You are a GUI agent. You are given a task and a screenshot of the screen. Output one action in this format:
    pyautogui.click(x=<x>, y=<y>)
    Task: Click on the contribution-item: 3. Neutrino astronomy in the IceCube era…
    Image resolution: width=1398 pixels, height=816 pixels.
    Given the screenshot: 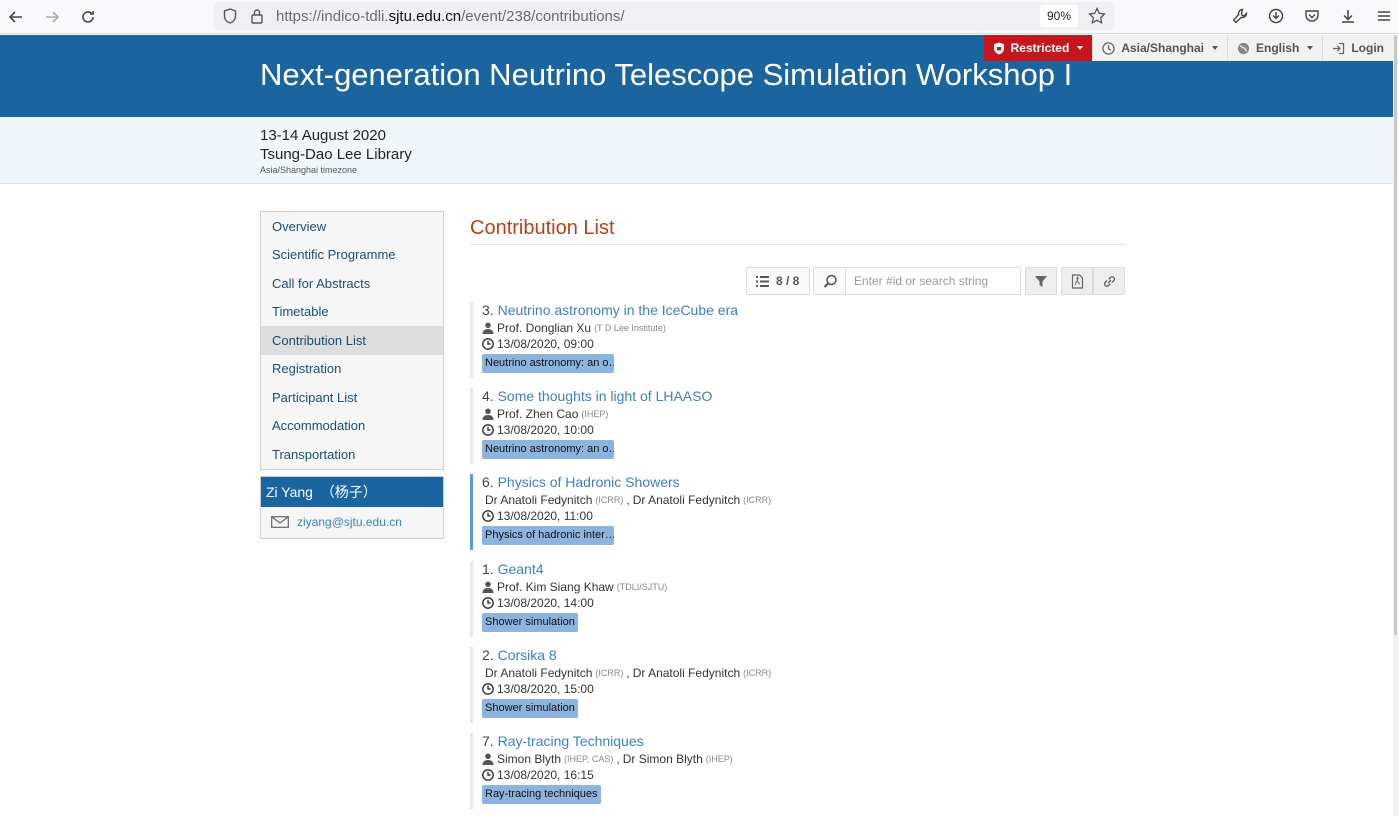 What is the action you would take?
    pyautogui.click(x=620, y=340)
    